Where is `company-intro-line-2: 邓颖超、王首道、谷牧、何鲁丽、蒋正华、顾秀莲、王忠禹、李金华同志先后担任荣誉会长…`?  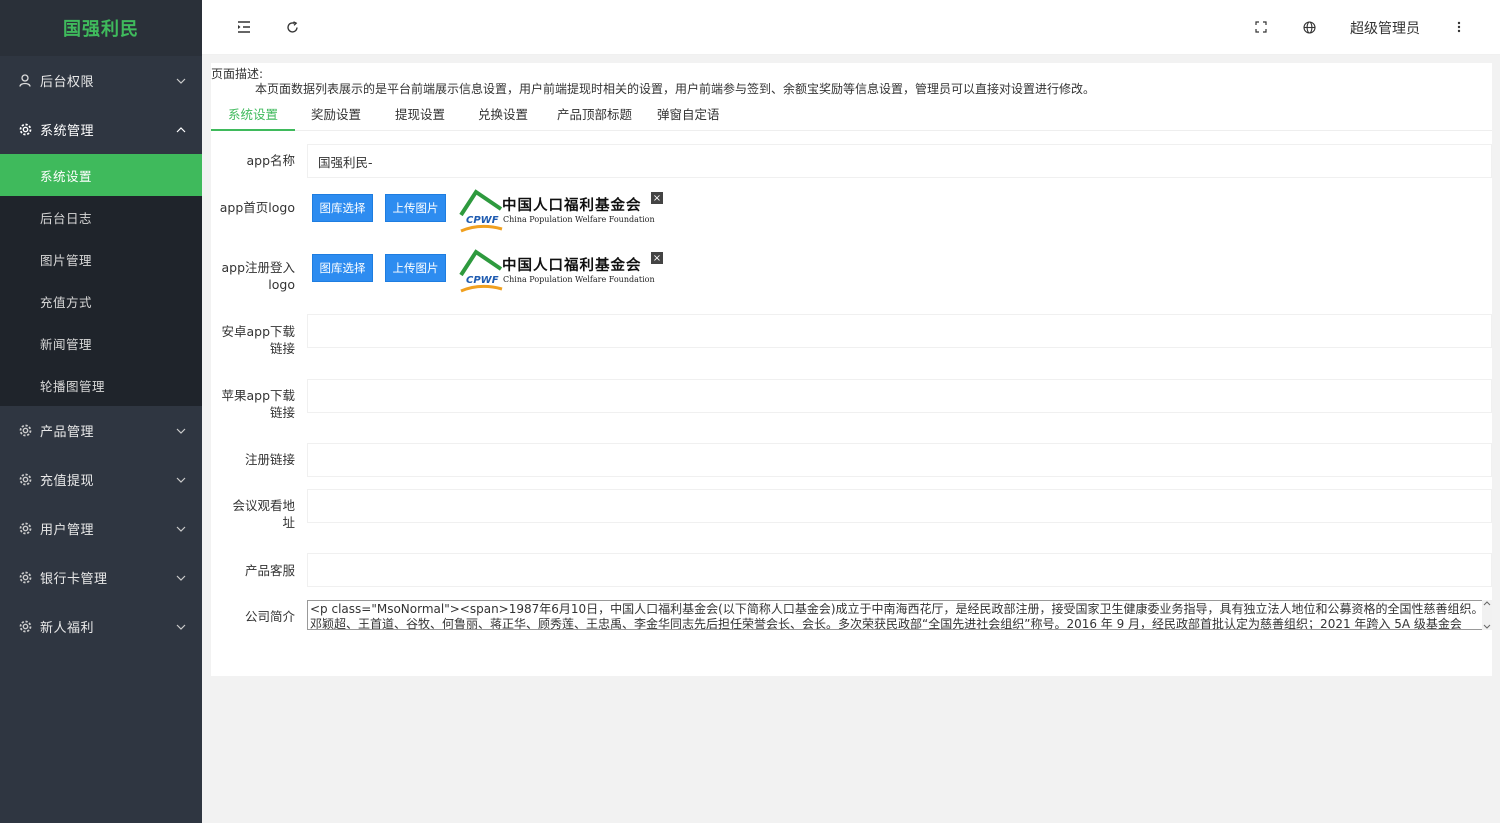
company-intro-line-2: 邓颖超、王首道、谷牧、何鲁丽、蒋正华、顾秀莲、王忠禹、李金华同志先后担任荣誉会长… is located at coordinates (886, 623).